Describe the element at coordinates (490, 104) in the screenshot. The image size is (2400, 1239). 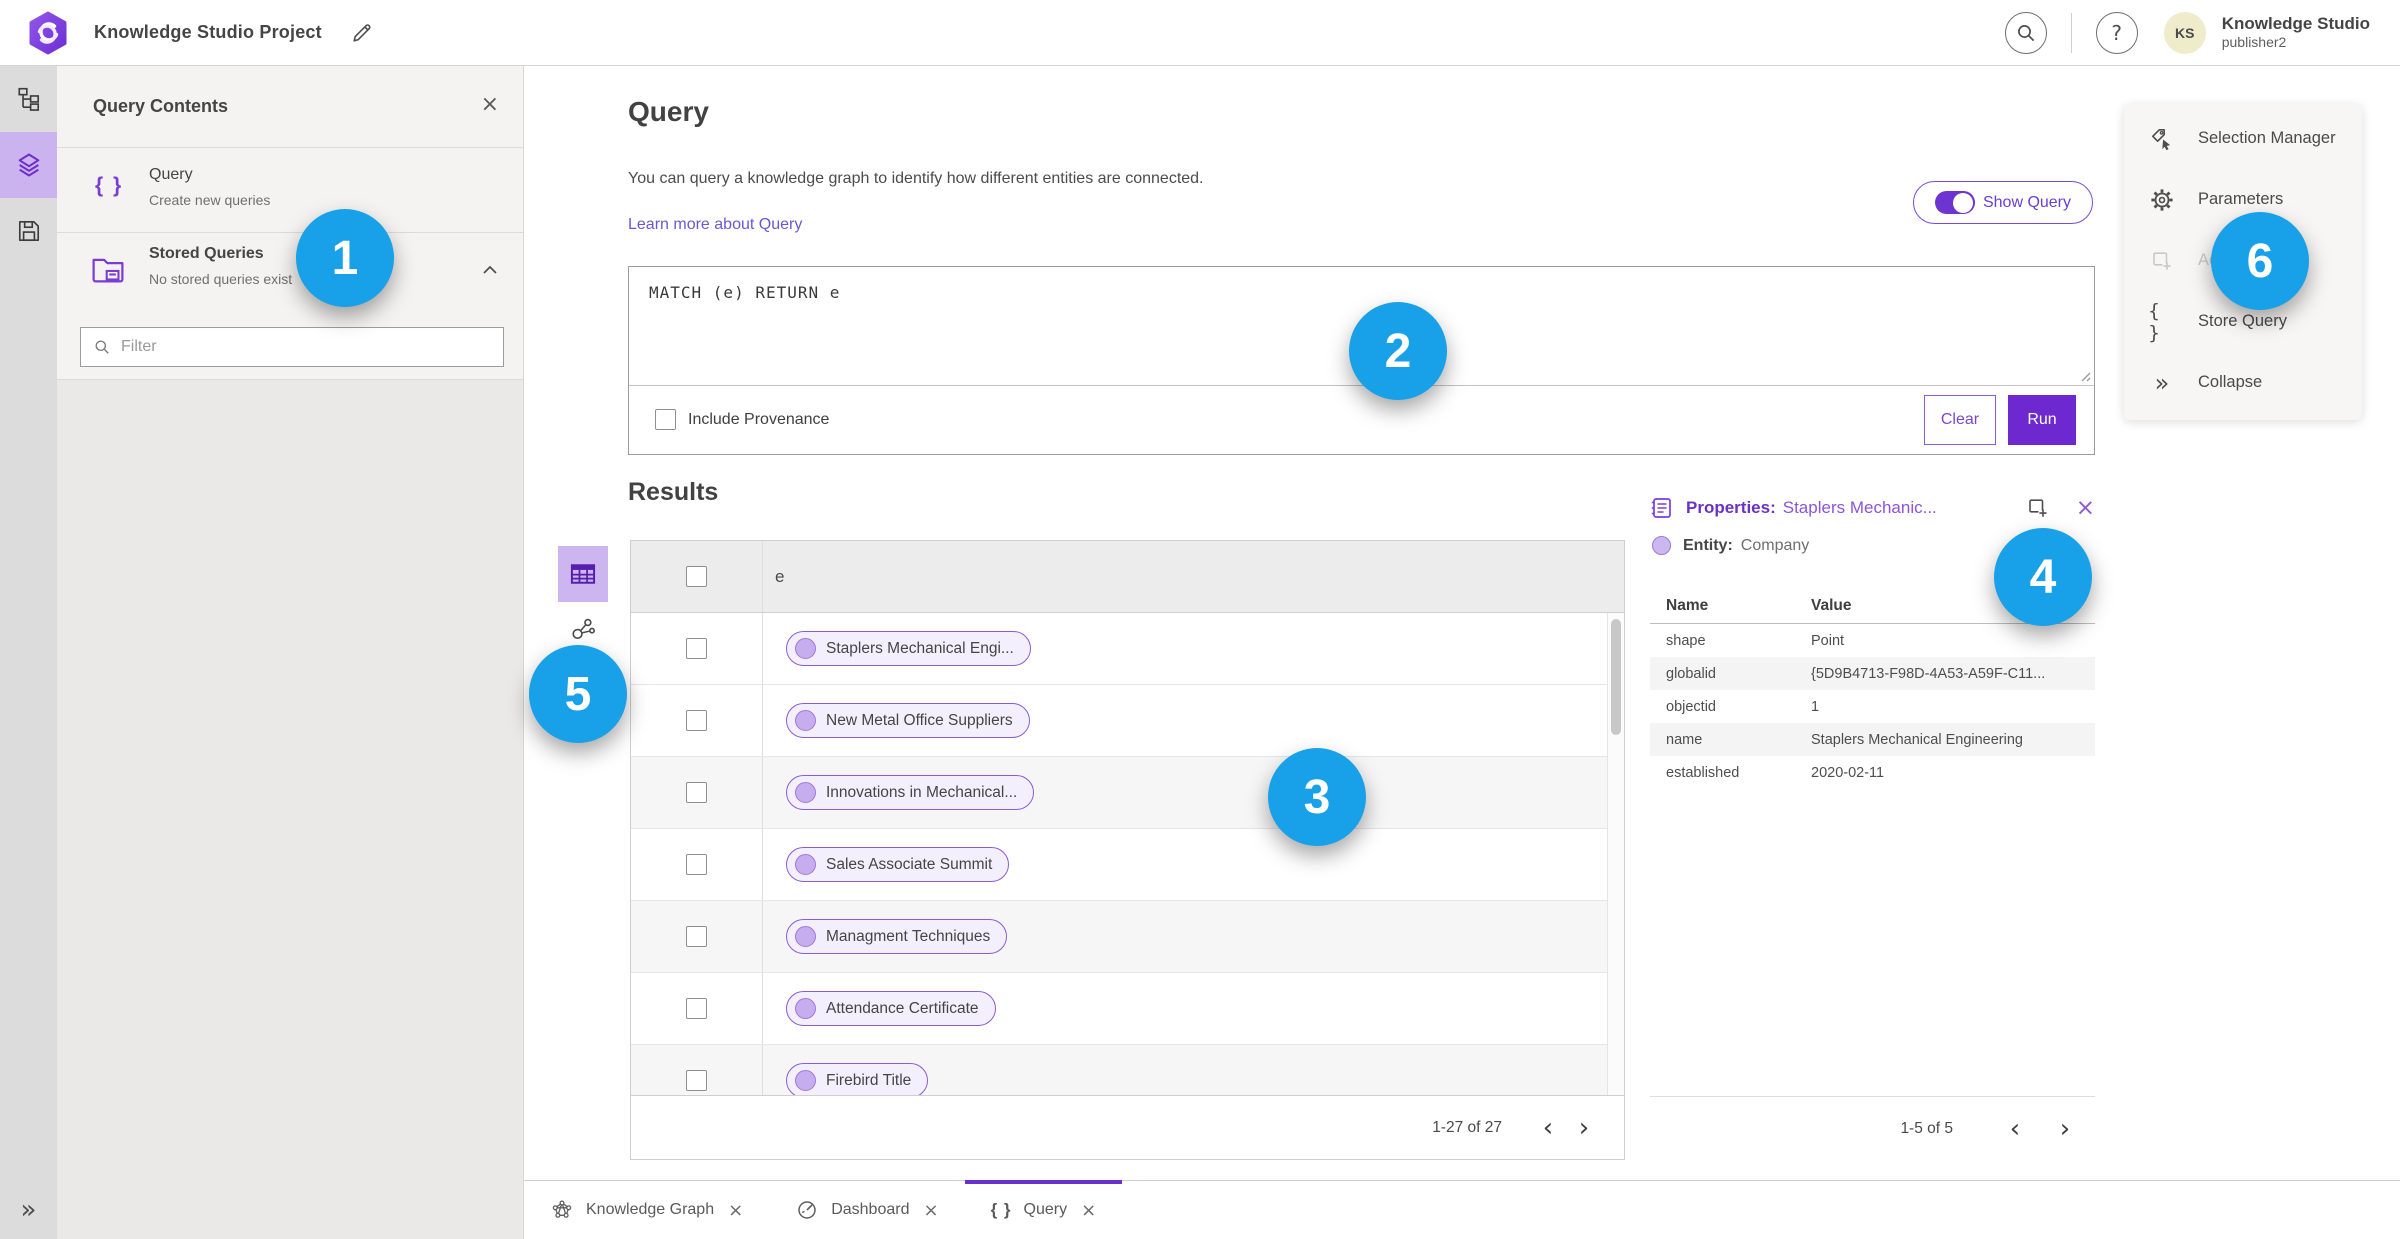
I see `close-panel-icon: ×` at that location.